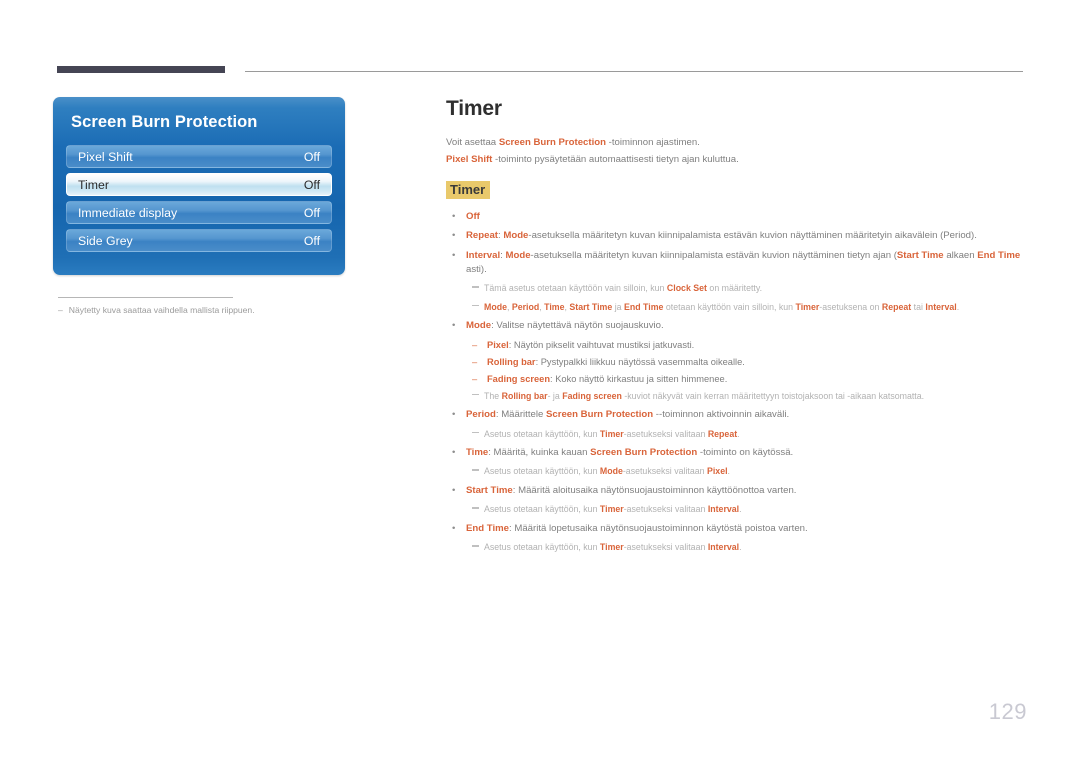 The image size is (1080, 763). Describe the element at coordinates (850, 306) in the screenshot. I see `body-text-run: -asetuksena on` at that location.